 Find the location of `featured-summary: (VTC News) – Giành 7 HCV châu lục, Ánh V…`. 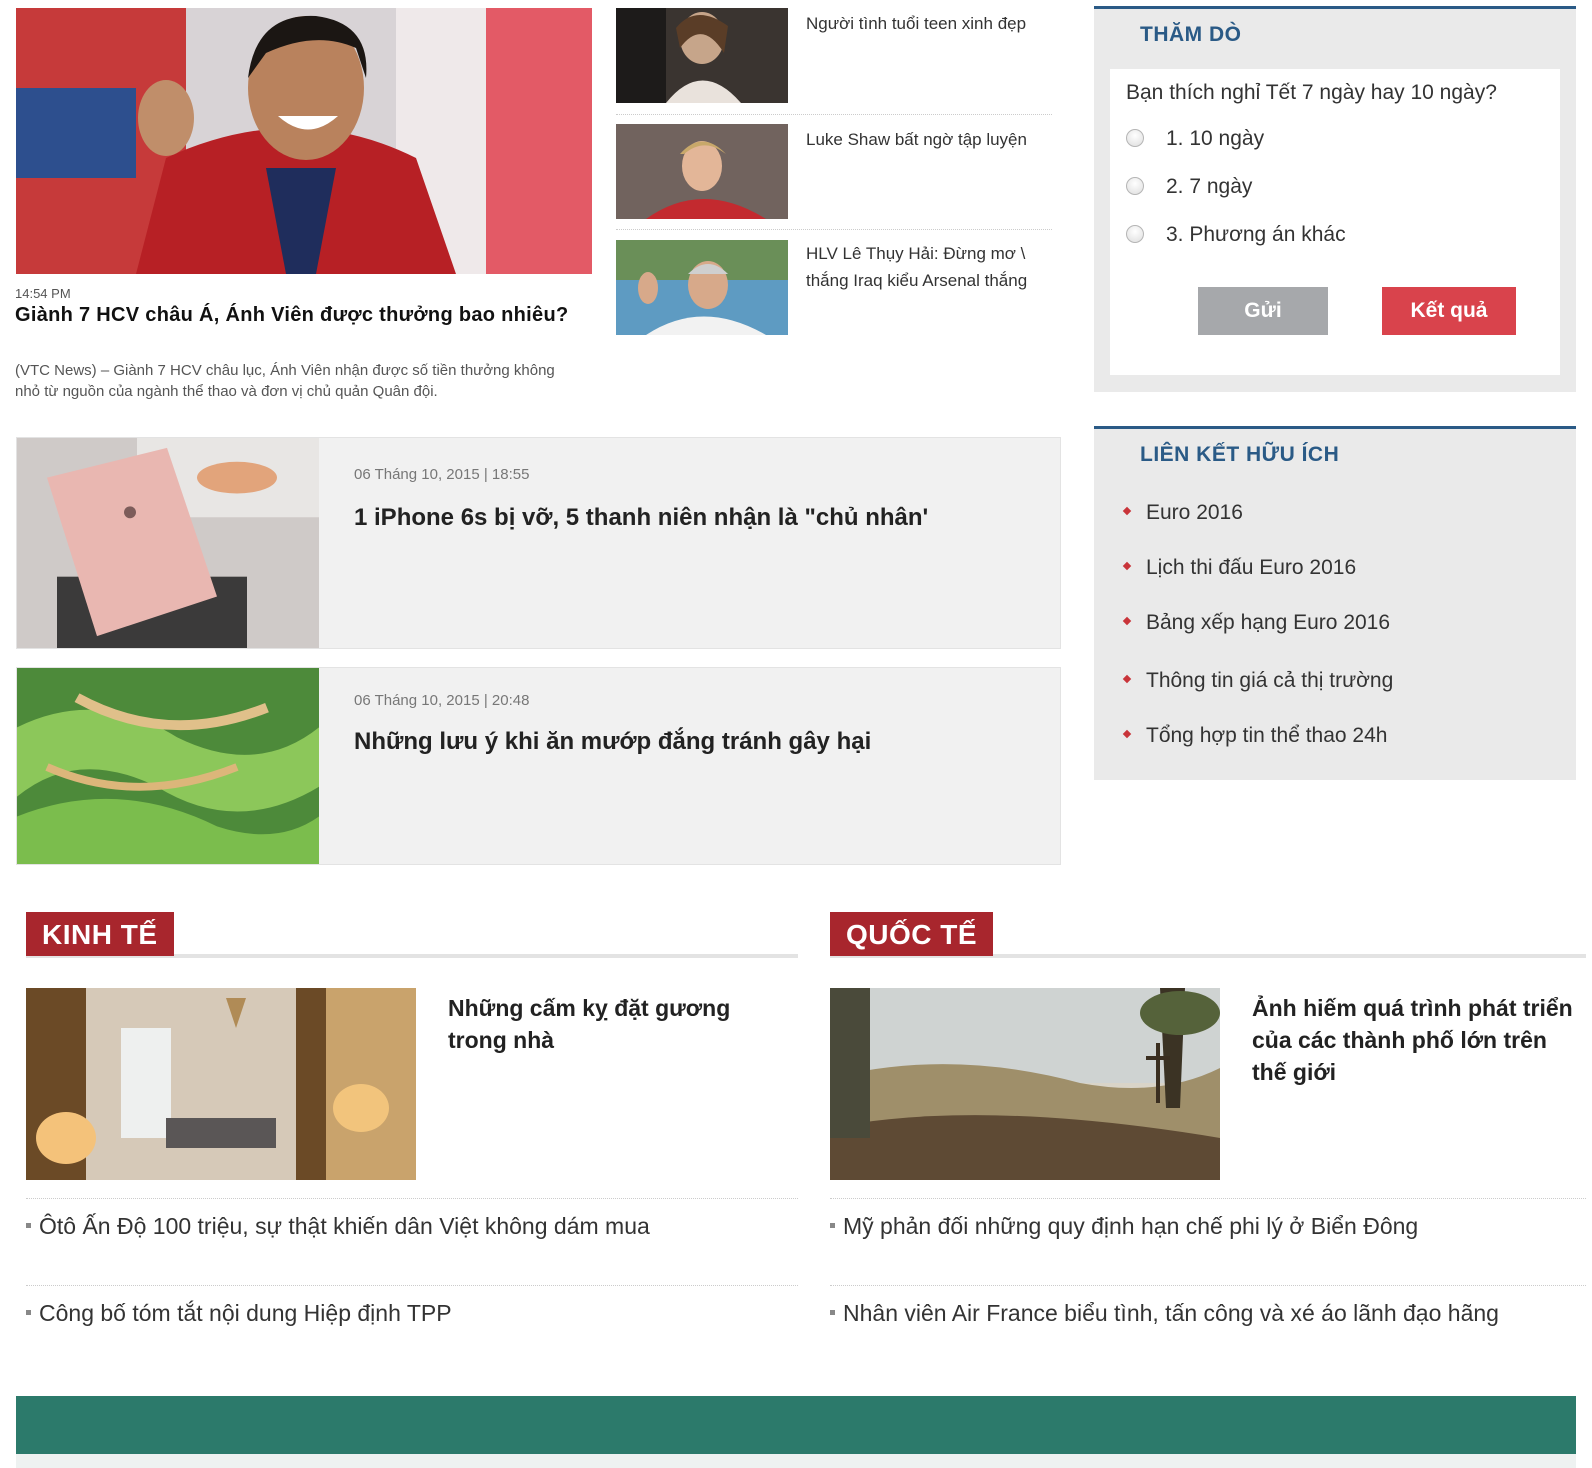

featured-summary: (VTC News) – Giành 7 HCV châu lục, Ánh V… is located at coordinates (285, 381).